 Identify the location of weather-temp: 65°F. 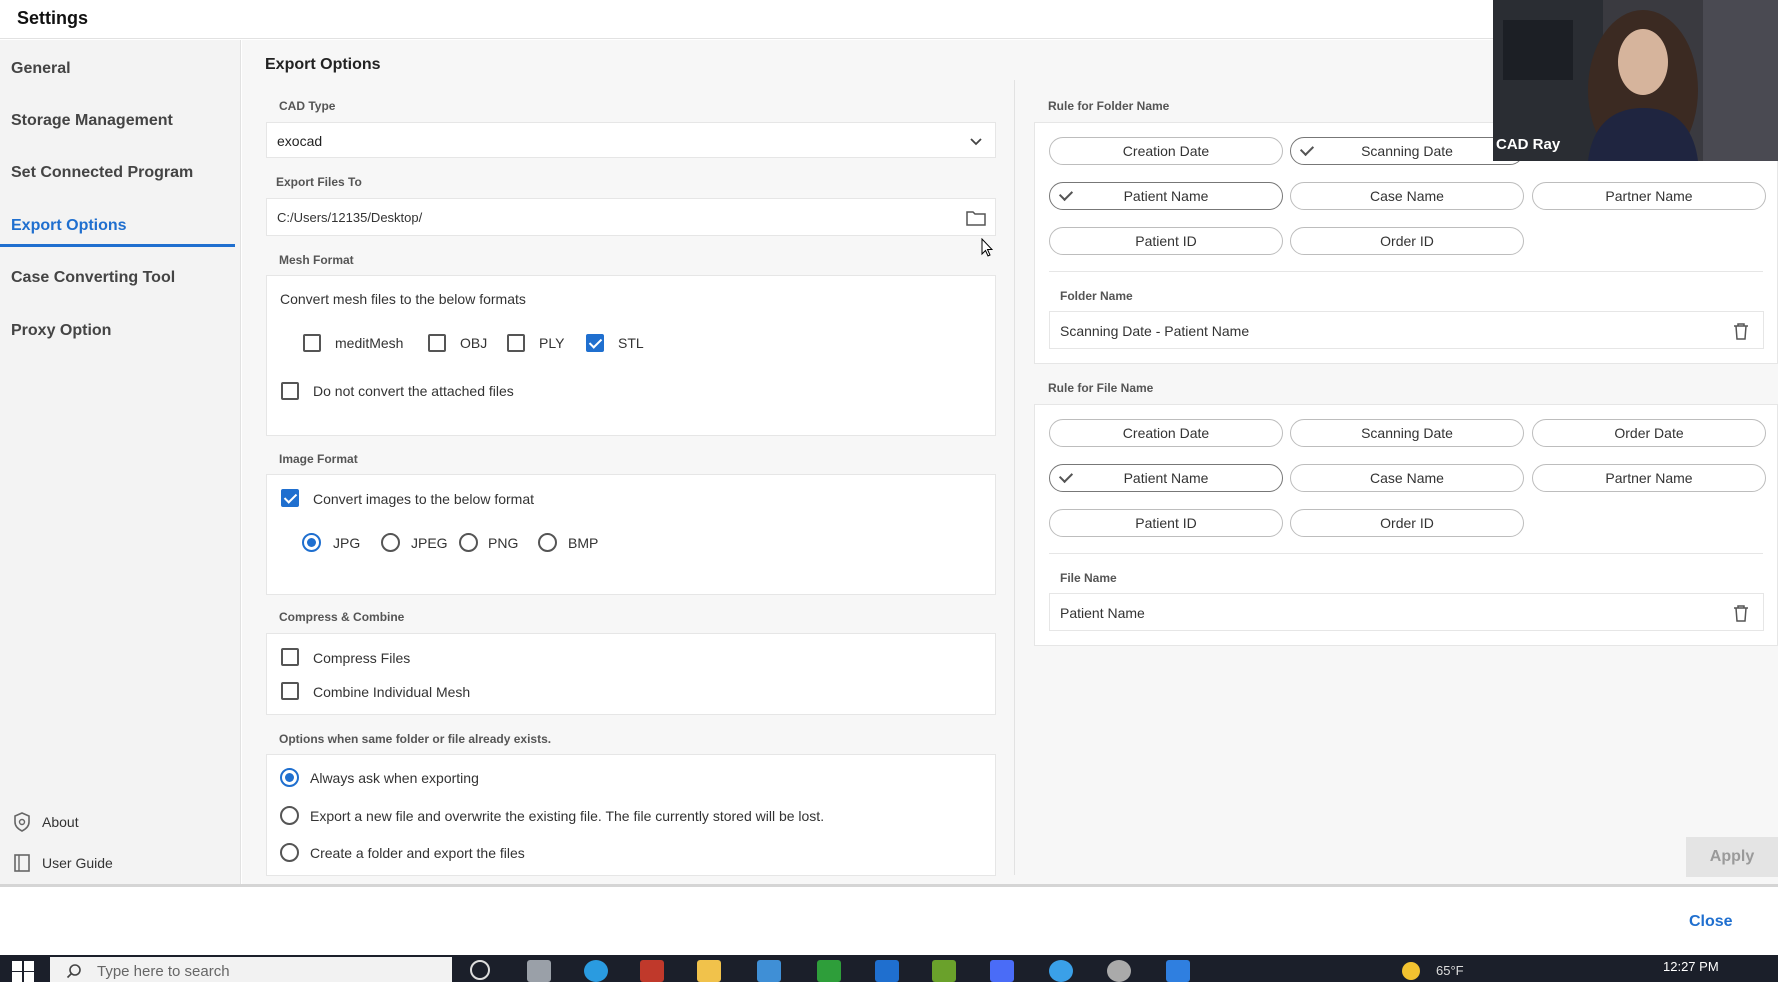
(1450, 970).